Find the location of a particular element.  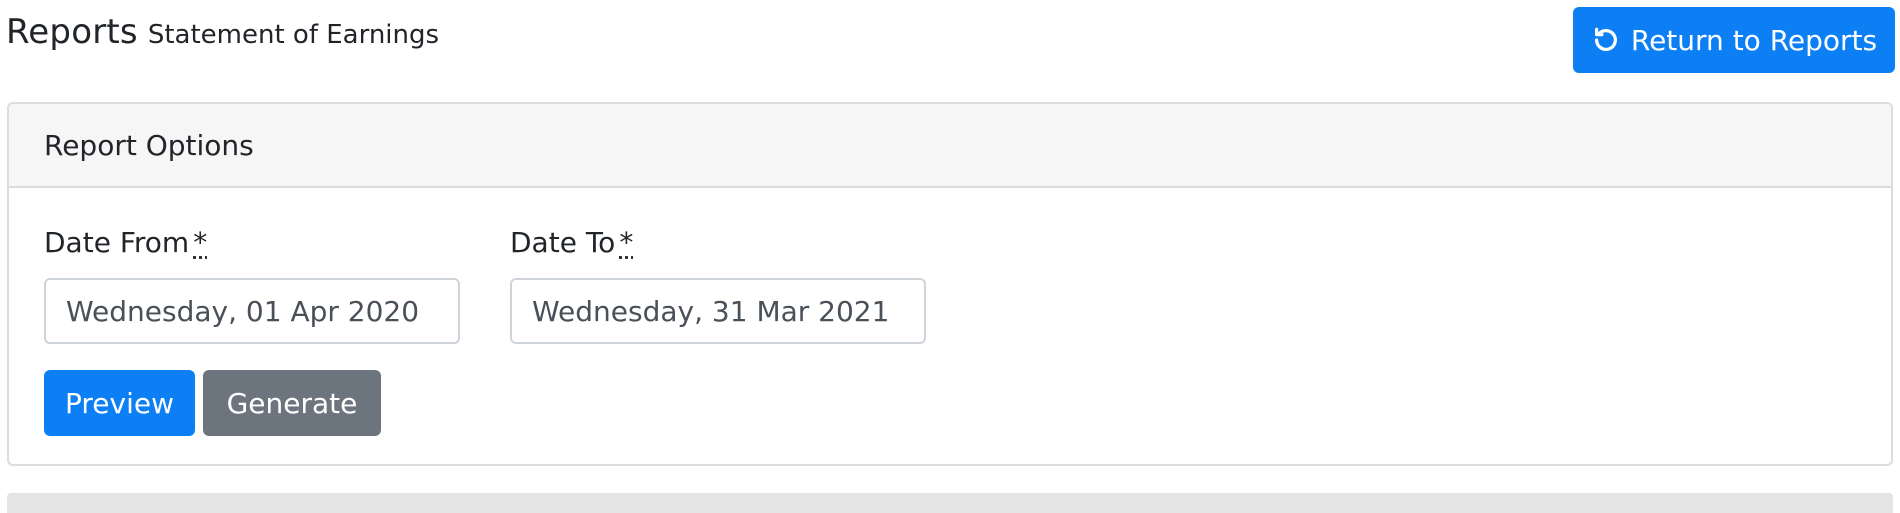

undo-arrow-icon is located at coordinates (1606, 40).